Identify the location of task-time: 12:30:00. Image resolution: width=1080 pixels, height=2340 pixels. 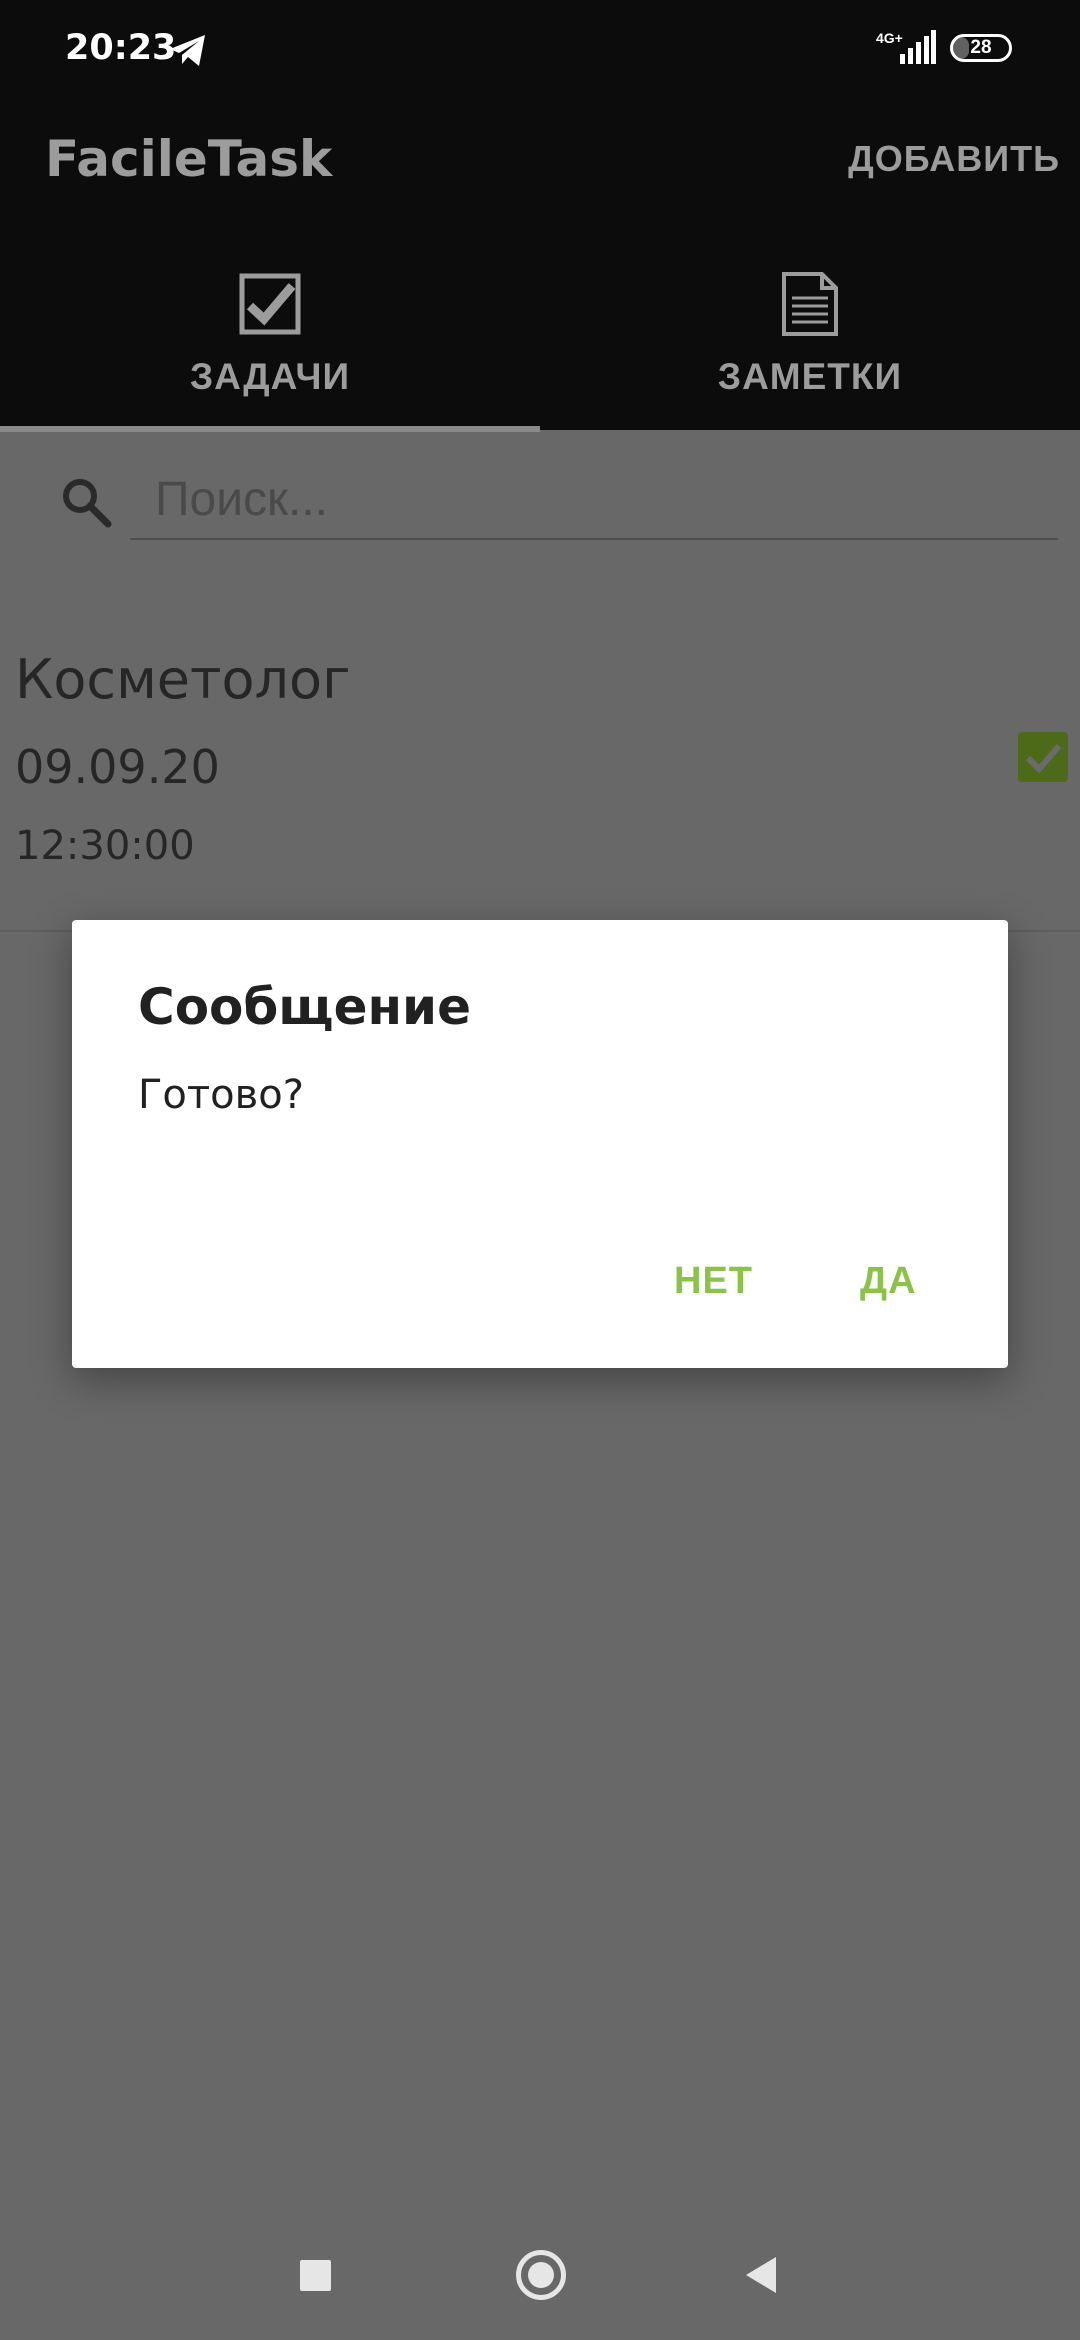
(105, 846).